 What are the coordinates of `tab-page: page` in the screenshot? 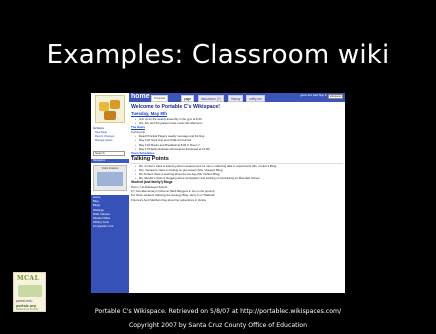 It's located at (188, 98).